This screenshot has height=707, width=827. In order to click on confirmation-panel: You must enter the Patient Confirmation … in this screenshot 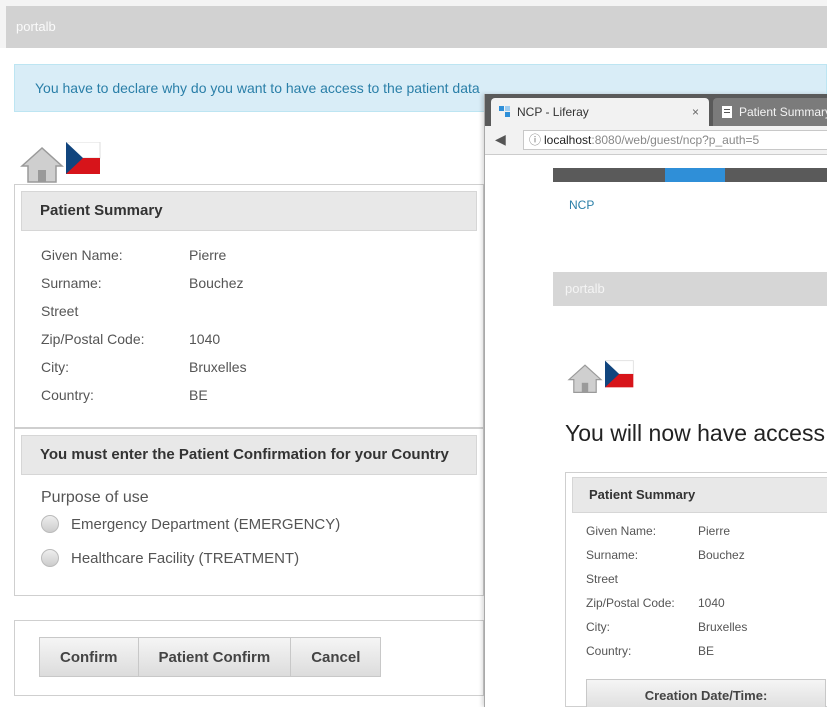, I will do `click(249, 512)`.